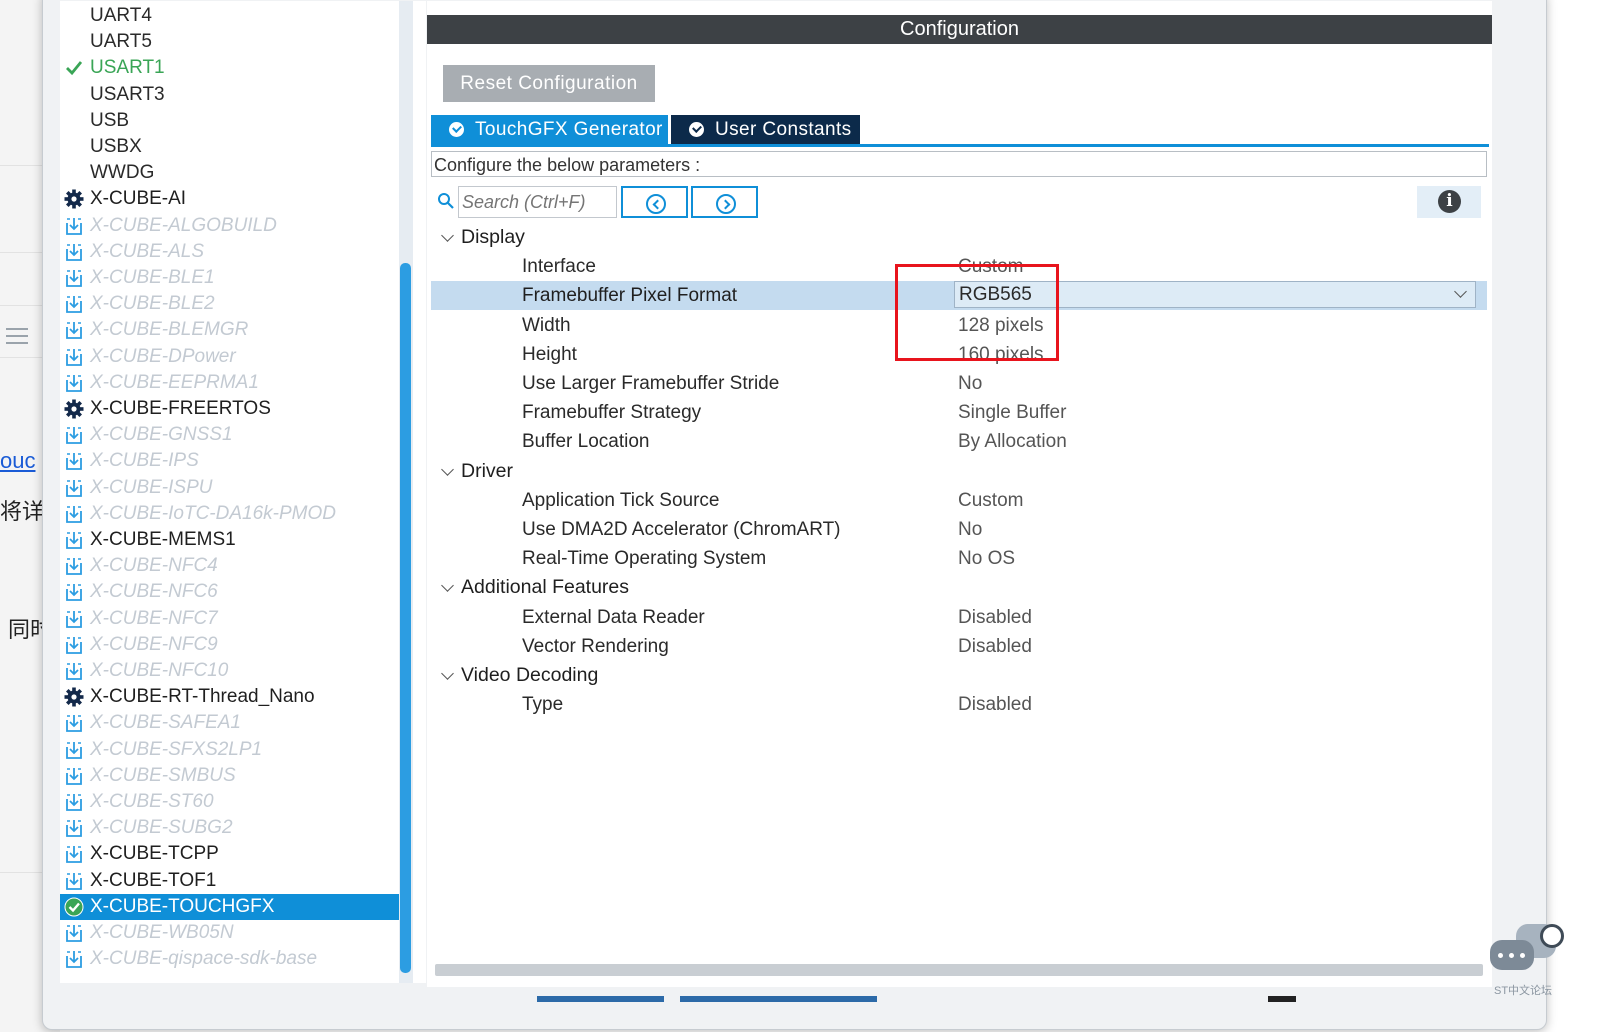 Image resolution: width=1614 pixels, height=1032 pixels. What do you see at coordinates (165, 723) in the screenshot?
I see `tree-item-label: X-CUBE-SAFEA1` at bounding box center [165, 723].